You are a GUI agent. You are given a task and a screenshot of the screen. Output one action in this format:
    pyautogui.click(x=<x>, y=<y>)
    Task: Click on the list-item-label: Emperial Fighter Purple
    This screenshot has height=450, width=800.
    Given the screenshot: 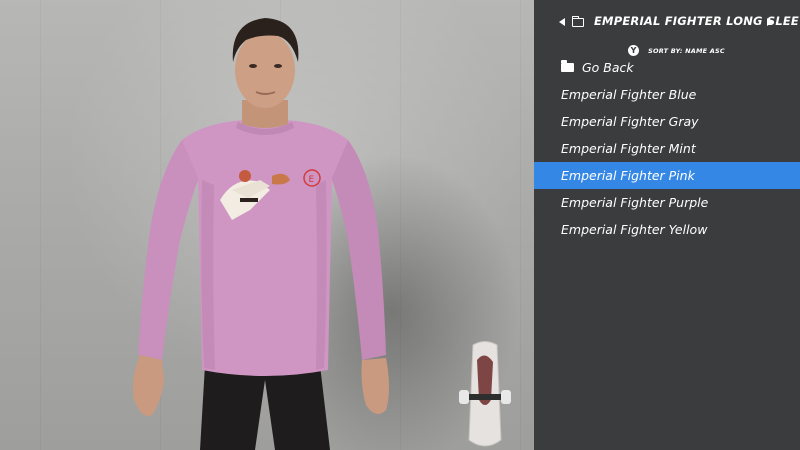 What is the action you would take?
    pyautogui.click(x=635, y=202)
    